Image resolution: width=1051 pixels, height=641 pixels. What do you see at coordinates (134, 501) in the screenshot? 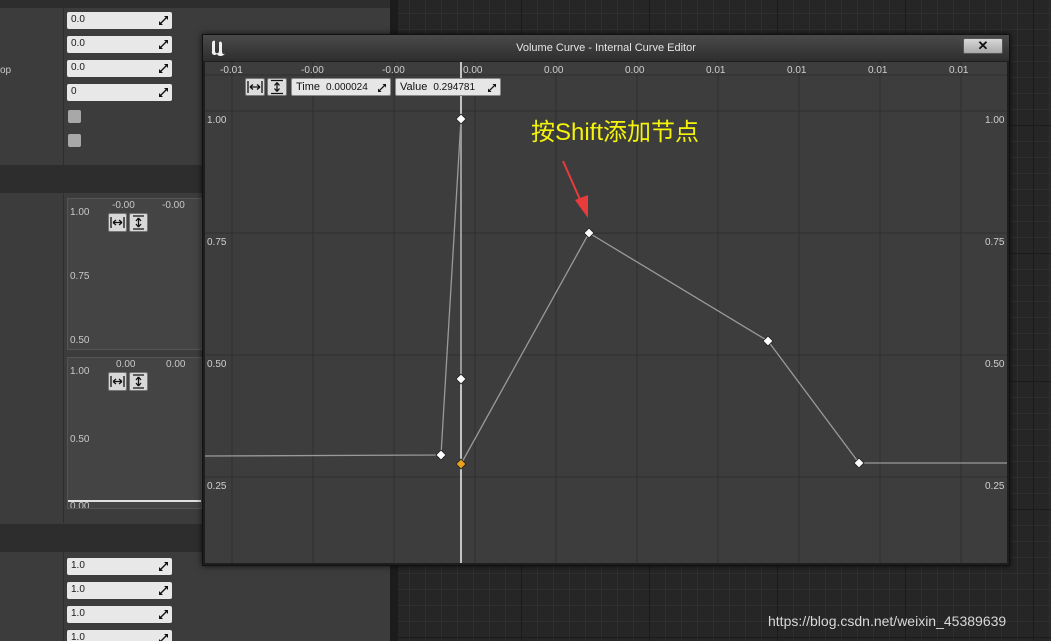
I see `mini-curve-line` at bounding box center [134, 501].